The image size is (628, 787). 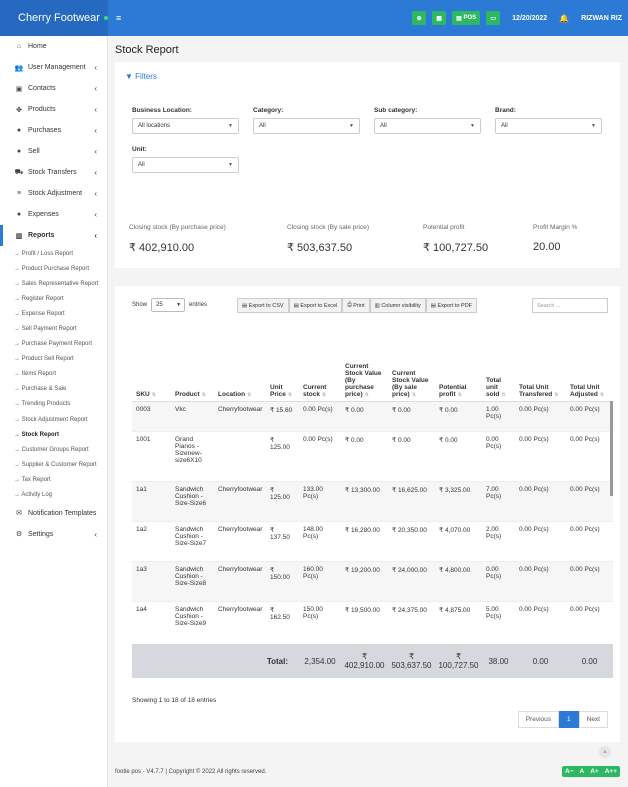 What do you see at coordinates (53, 534) in the screenshot?
I see `sidebar-item-settings: ⚙ Settings ‹` at bounding box center [53, 534].